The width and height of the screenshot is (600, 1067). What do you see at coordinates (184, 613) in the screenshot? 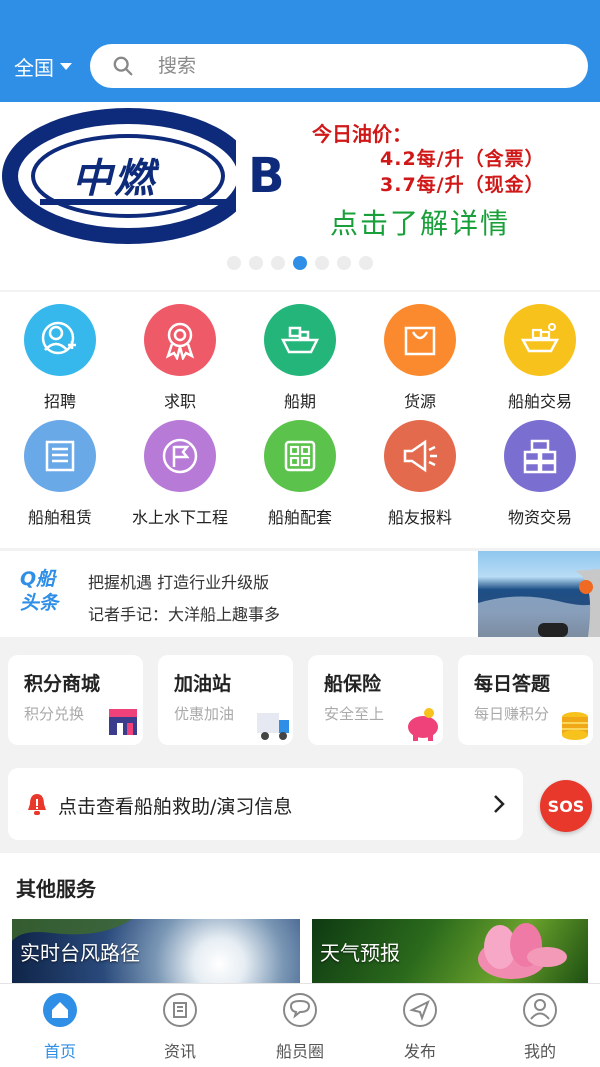
I see `headline-2: 记者手记：大洋船上趣事多` at bounding box center [184, 613].